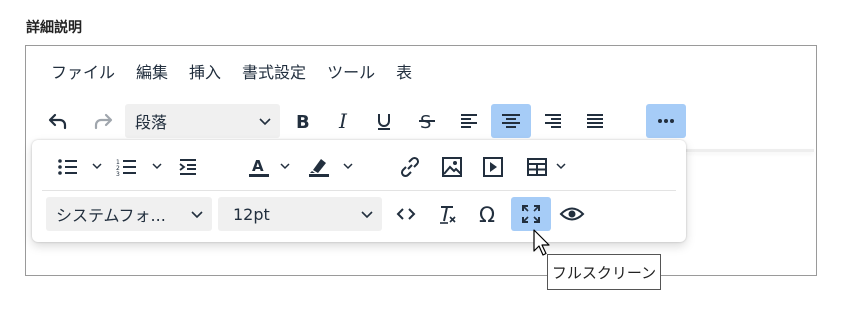 Image resolution: width=847 pixels, height=313 pixels. What do you see at coordinates (546, 167) in the screenshot?
I see `table-icon` at bounding box center [546, 167].